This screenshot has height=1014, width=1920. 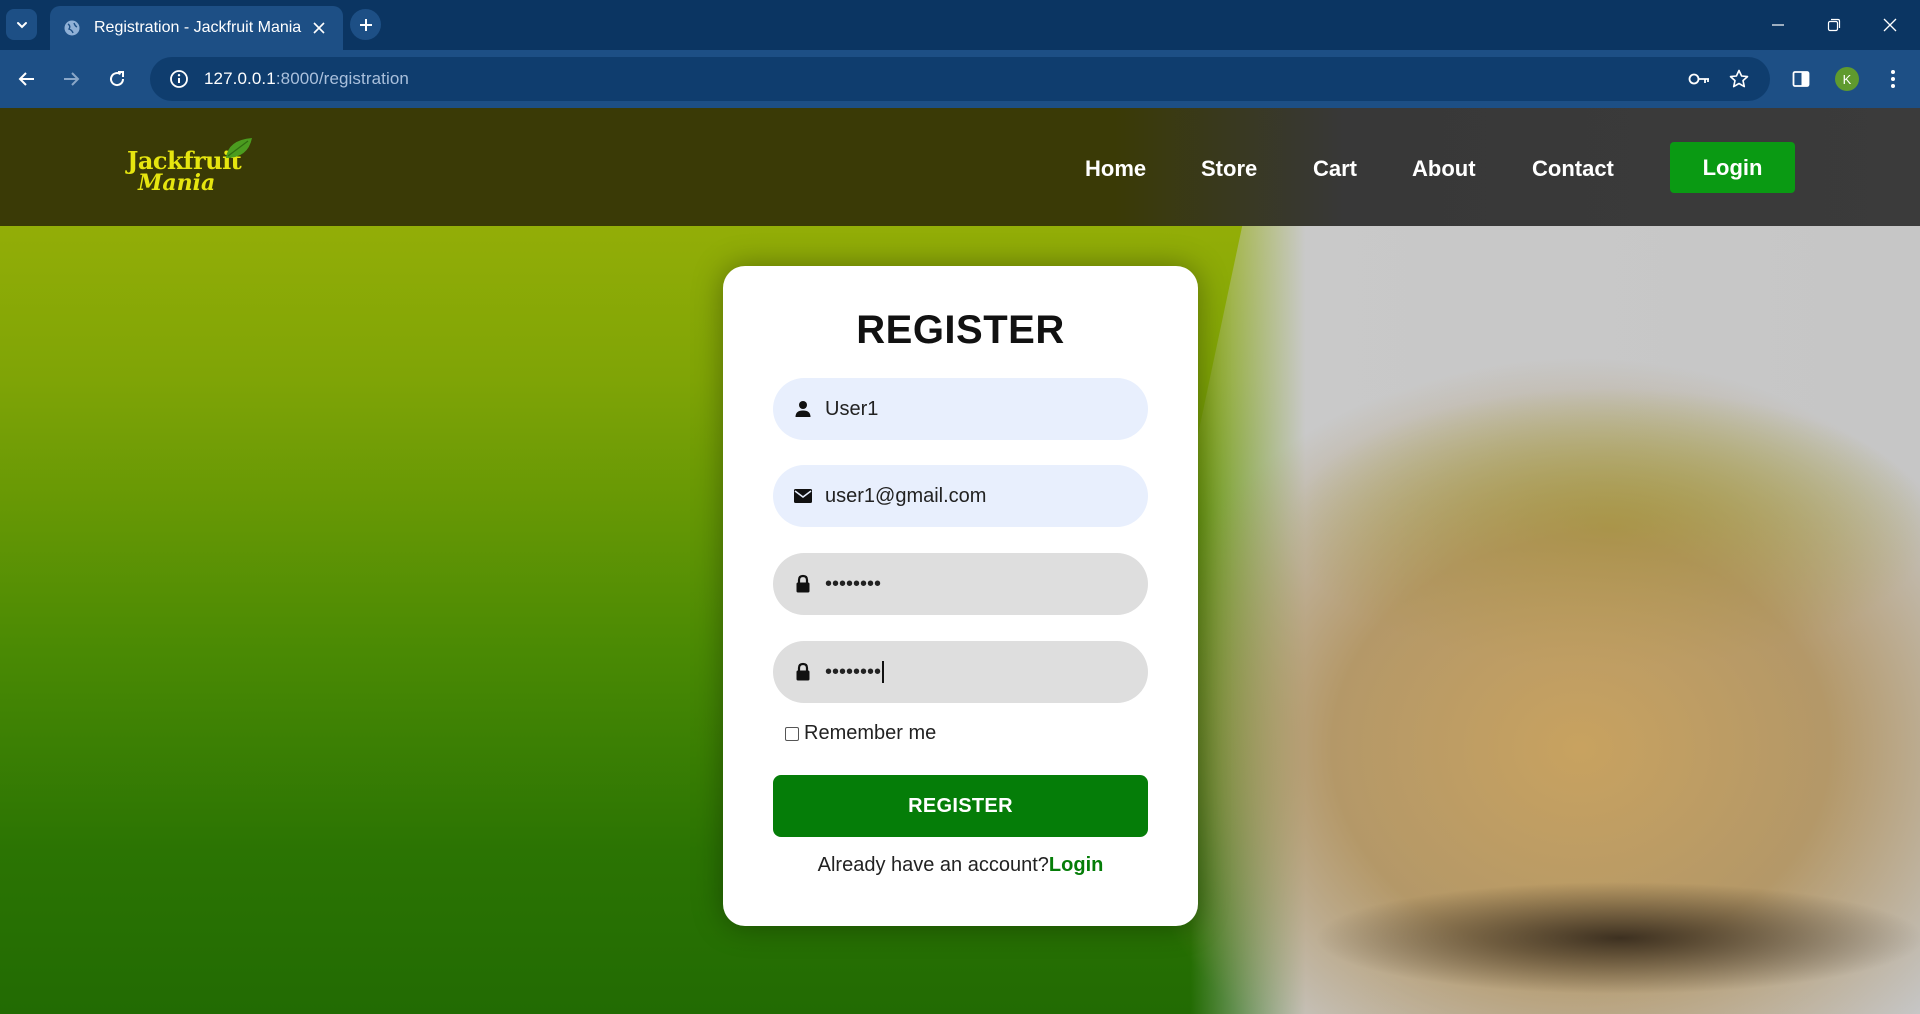 I want to click on browser-toolbar: 127.0.0.1:8000/registration K, so click(x=960, y=79).